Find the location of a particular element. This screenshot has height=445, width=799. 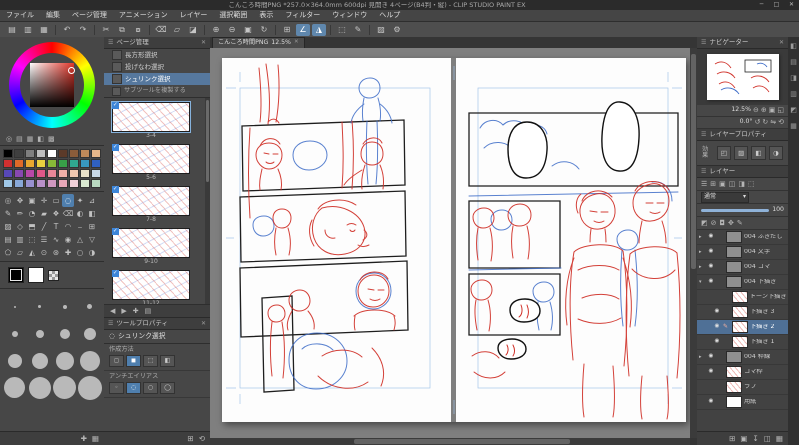

layer-row: ✎ 下描き 1 is located at coordinates (742, 342).